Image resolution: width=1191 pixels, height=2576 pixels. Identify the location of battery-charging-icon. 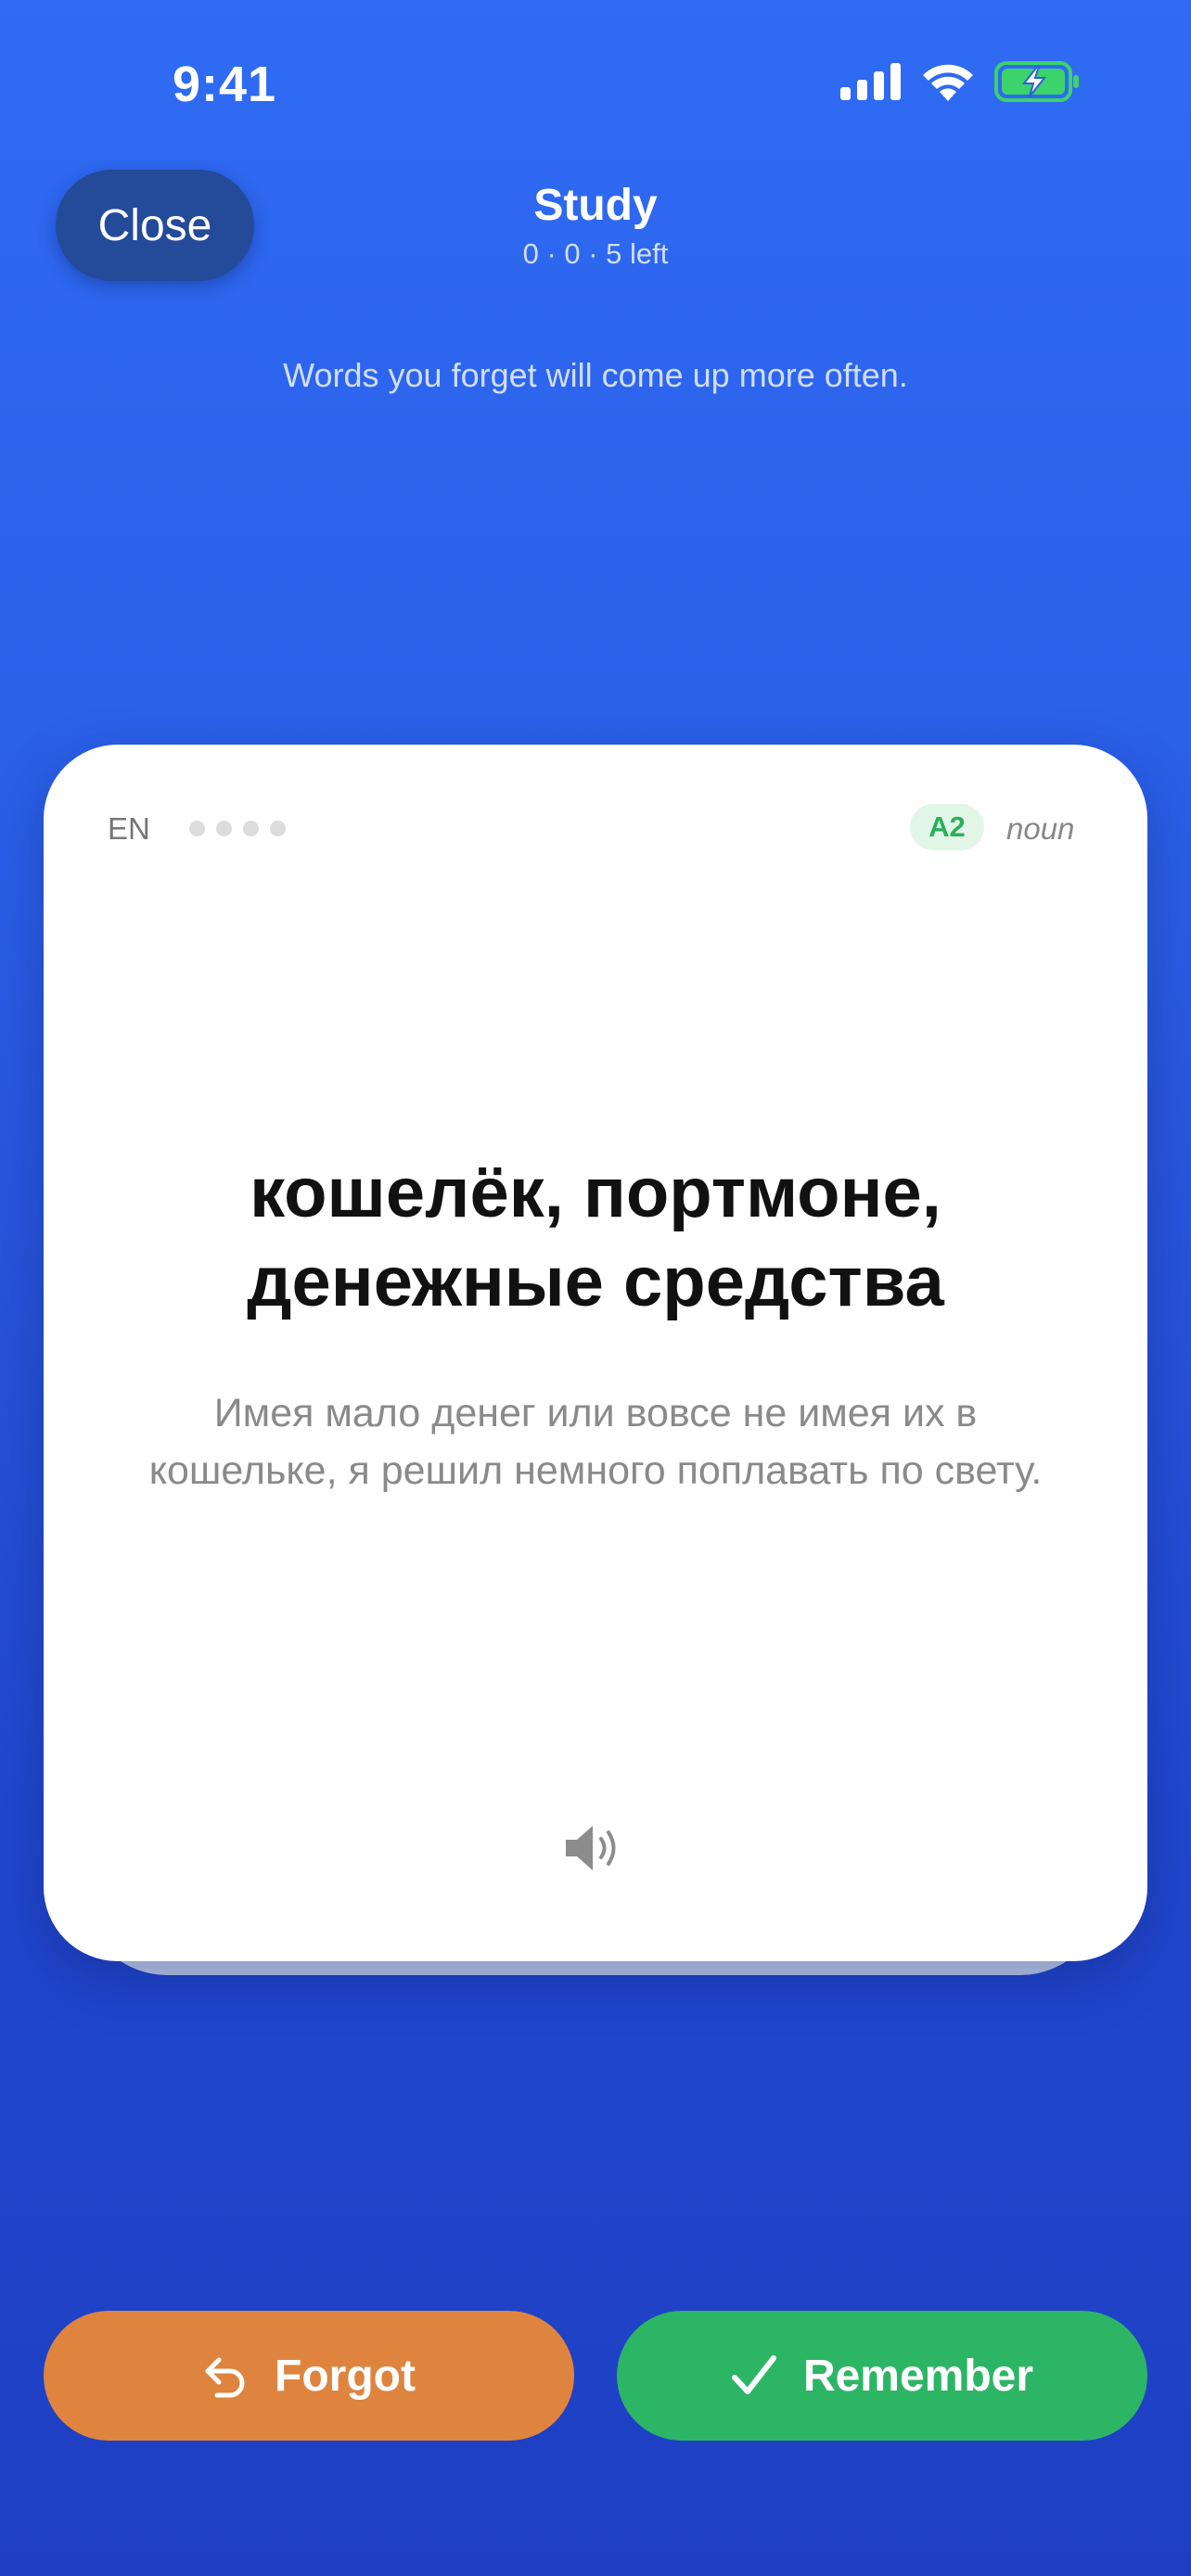
(1036, 81).